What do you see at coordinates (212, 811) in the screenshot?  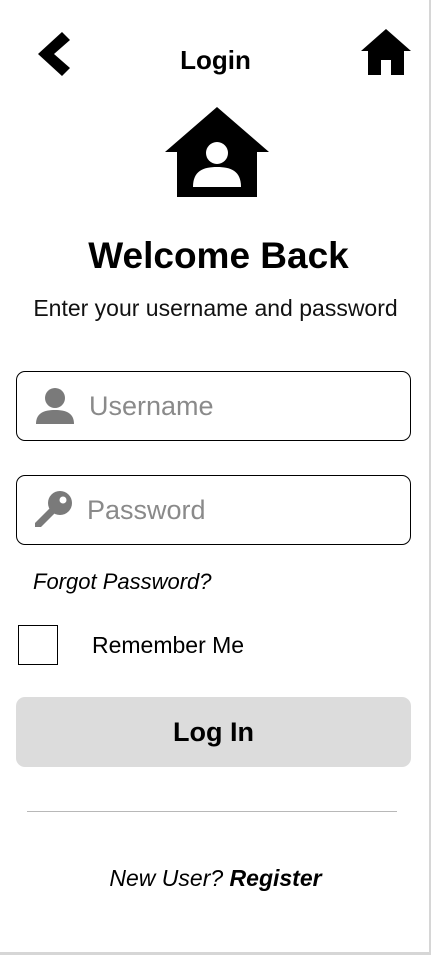 I see `divider` at bounding box center [212, 811].